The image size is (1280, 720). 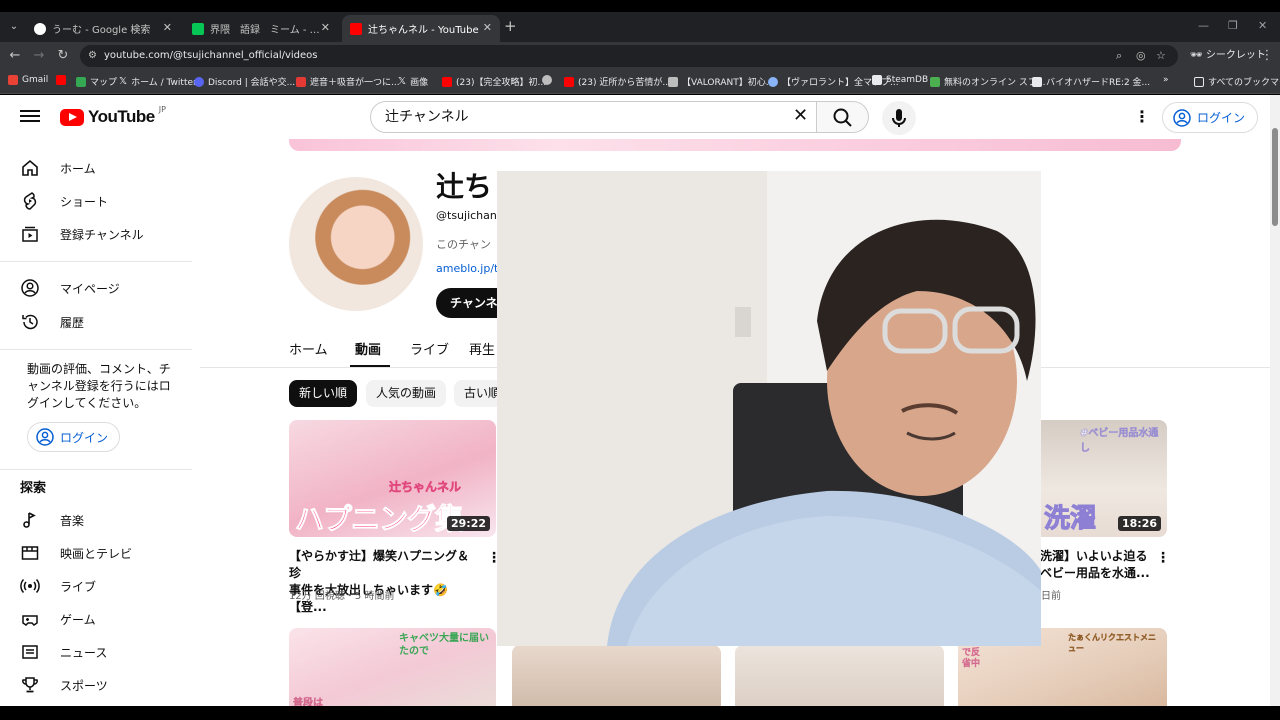 What do you see at coordinates (15, 56) in the screenshot?
I see `back-icon: ←` at bounding box center [15, 56].